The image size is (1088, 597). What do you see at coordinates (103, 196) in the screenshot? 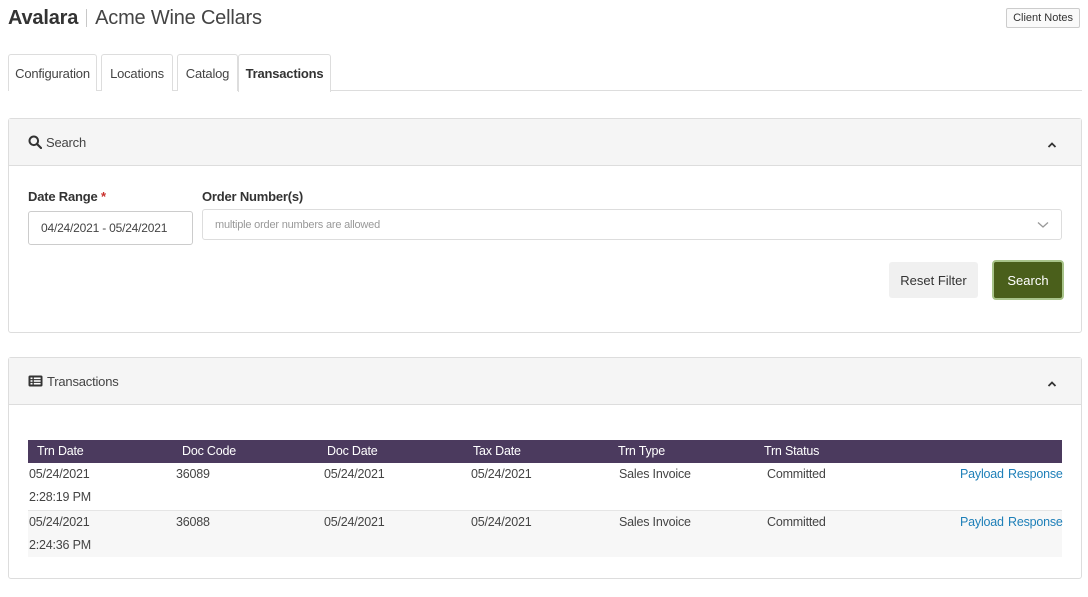
I see `required-marker: *` at bounding box center [103, 196].